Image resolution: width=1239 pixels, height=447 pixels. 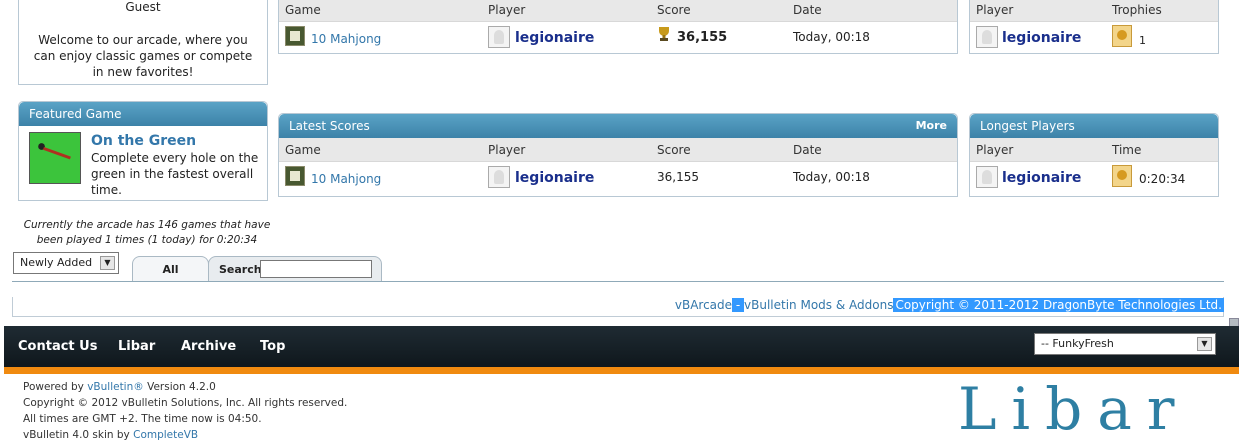 What do you see at coordinates (1162, 179) in the screenshot?
I see `time-value: 0:20:34` at bounding box center [1162, 179].